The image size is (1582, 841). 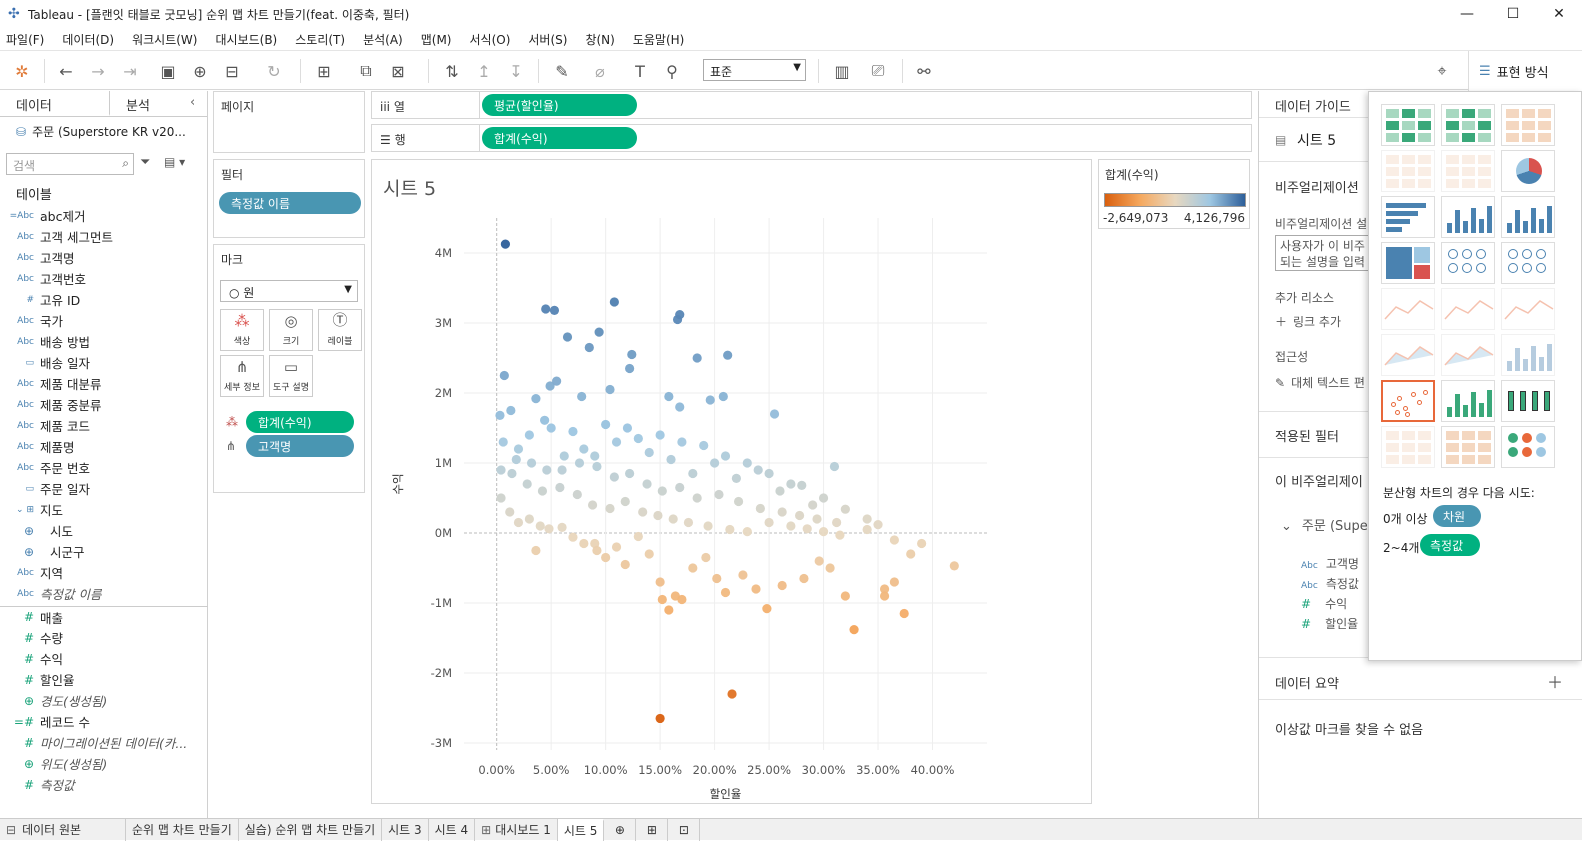 What do you see at coordinates (104, 488) in the screenshot?
I see `field-item: ▭ 주문 일자` at bounding box center [104, 488].